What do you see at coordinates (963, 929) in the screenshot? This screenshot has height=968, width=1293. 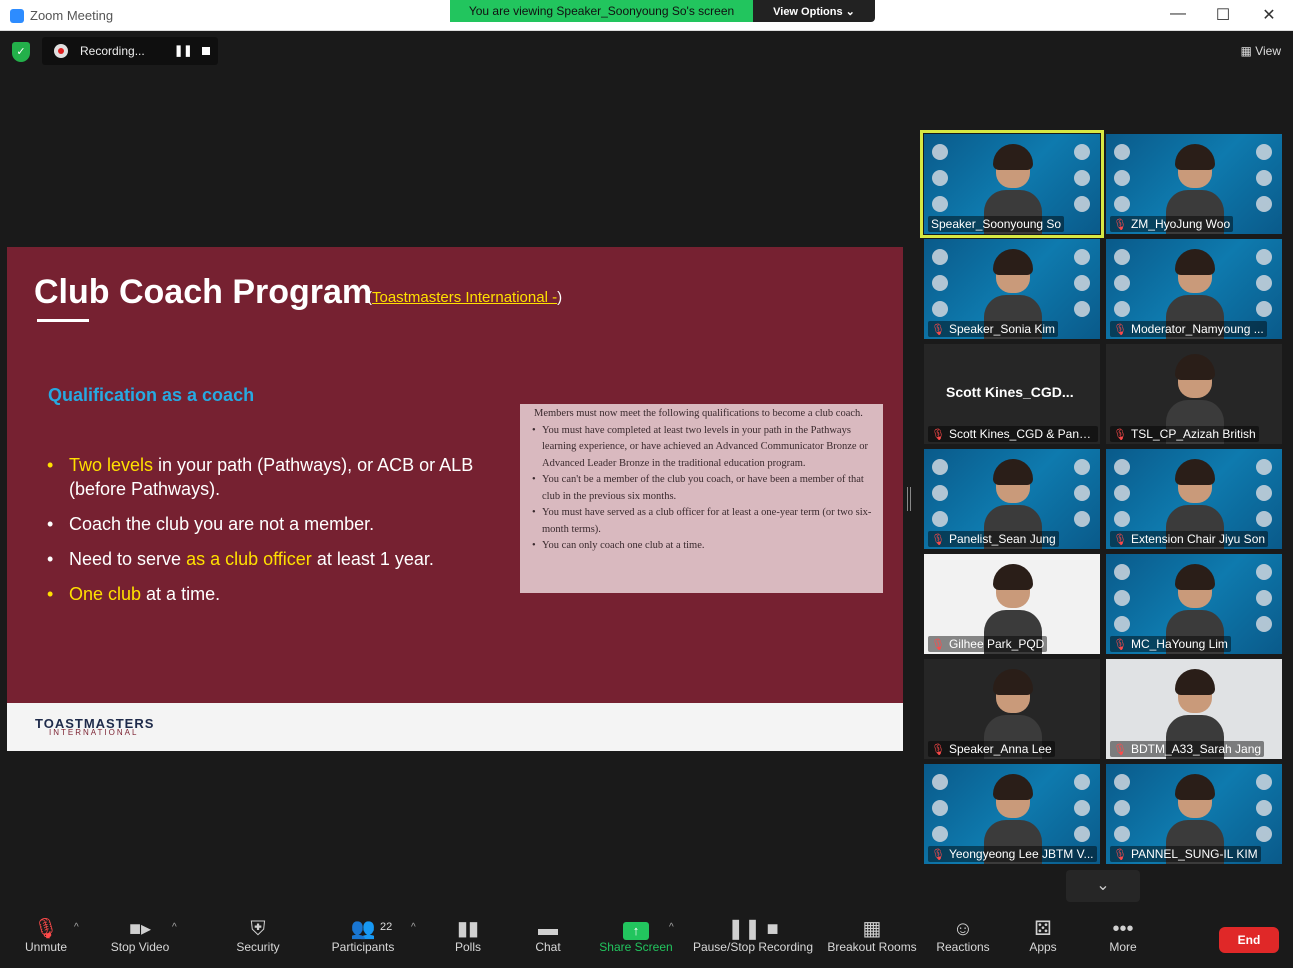 I see `reactions-smiley-icon: ☺` at bounding box center [963, 929].